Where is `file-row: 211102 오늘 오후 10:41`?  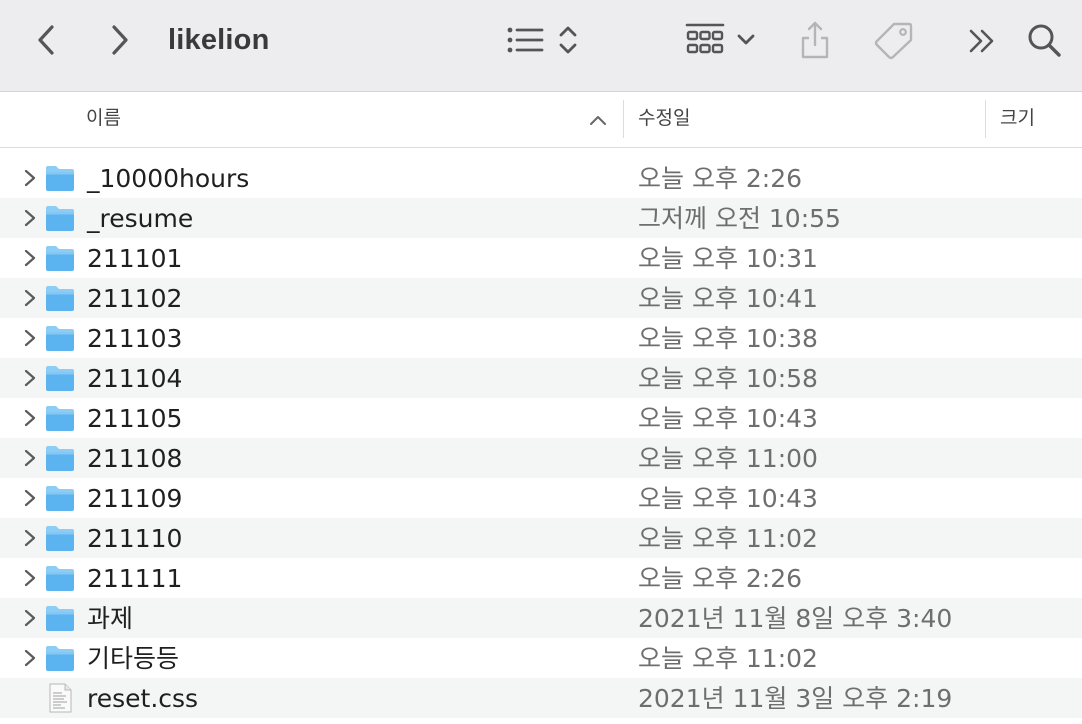
file-row: 211102 오늘 오후 10:41 is located at coordinates (541, 298).